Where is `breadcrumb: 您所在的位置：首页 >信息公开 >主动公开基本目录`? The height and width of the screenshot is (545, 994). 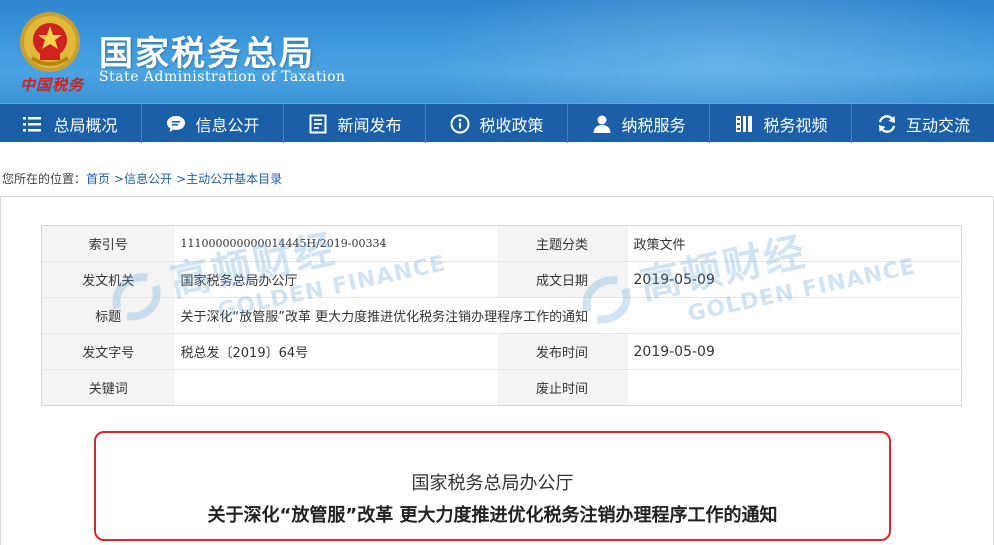
breadcrumb: 您所在的位置：首页 >信息公开 >主动公开基本目录 is located at coordinates (142, 178).